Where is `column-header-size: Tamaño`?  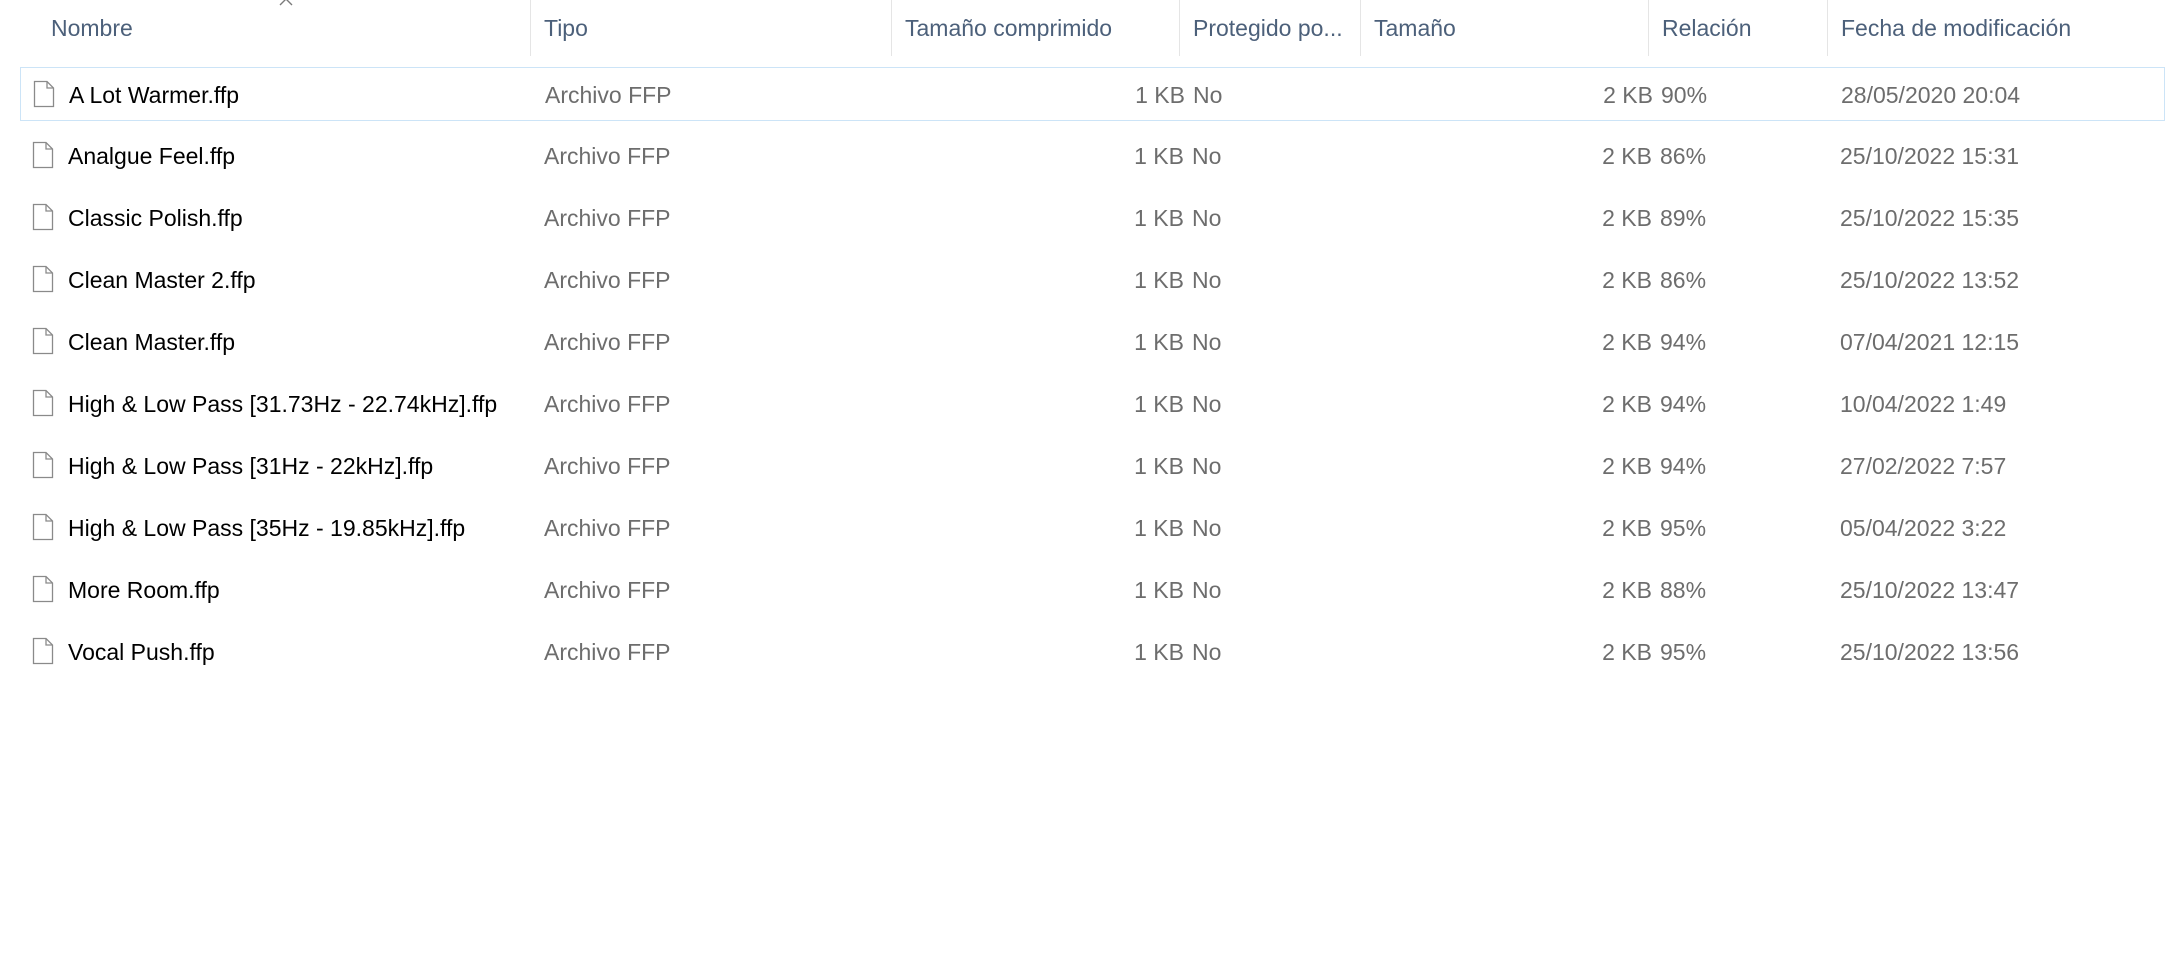 column-header-size: Tamaño is located at coordinates (1504, 28).